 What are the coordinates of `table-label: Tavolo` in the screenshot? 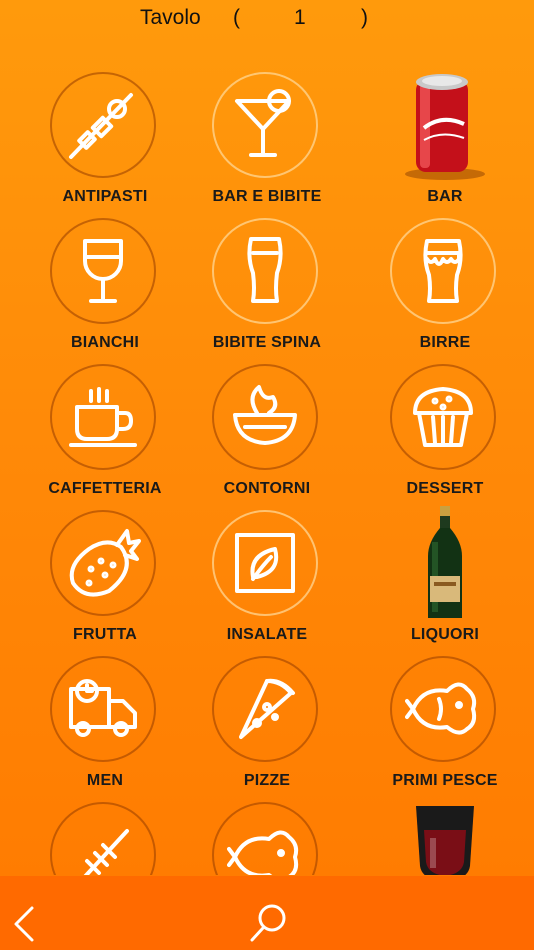 It's located at (170, 17).